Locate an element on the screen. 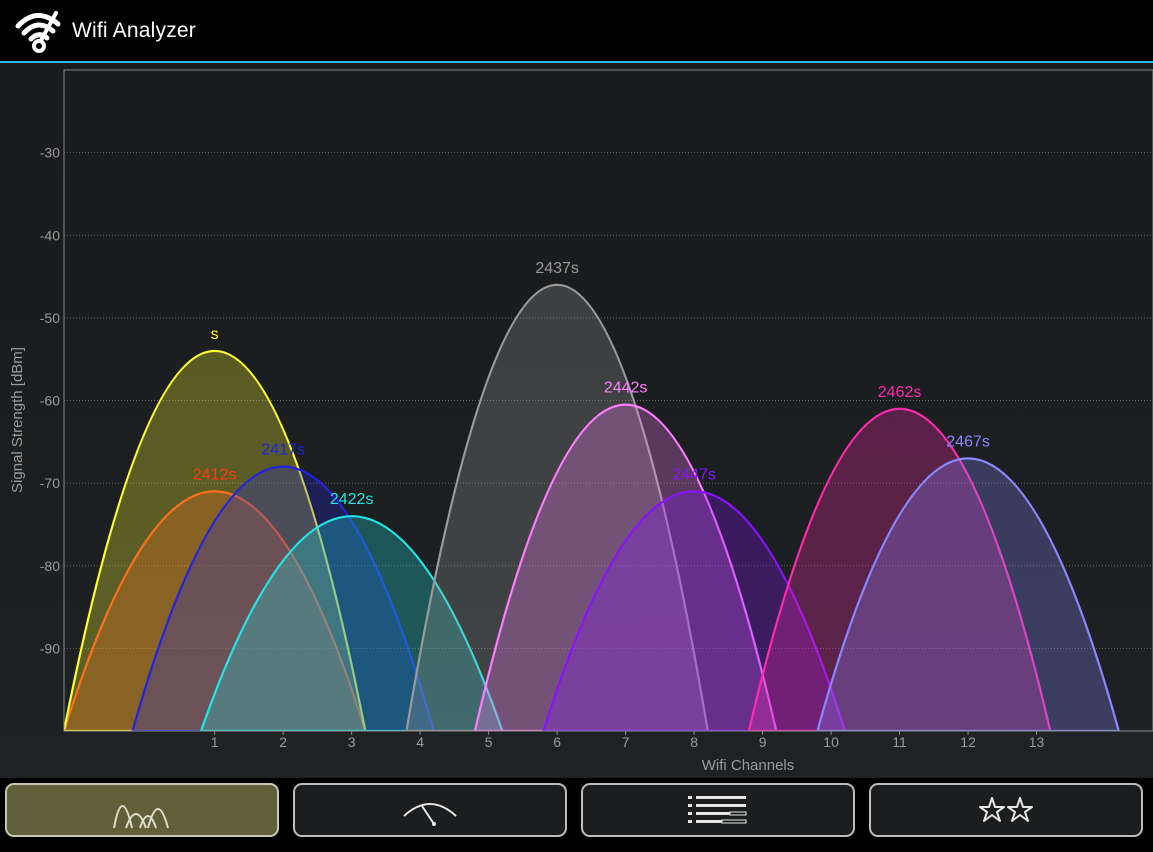  bottom-tab-bar is located at coordinates (576, 815).